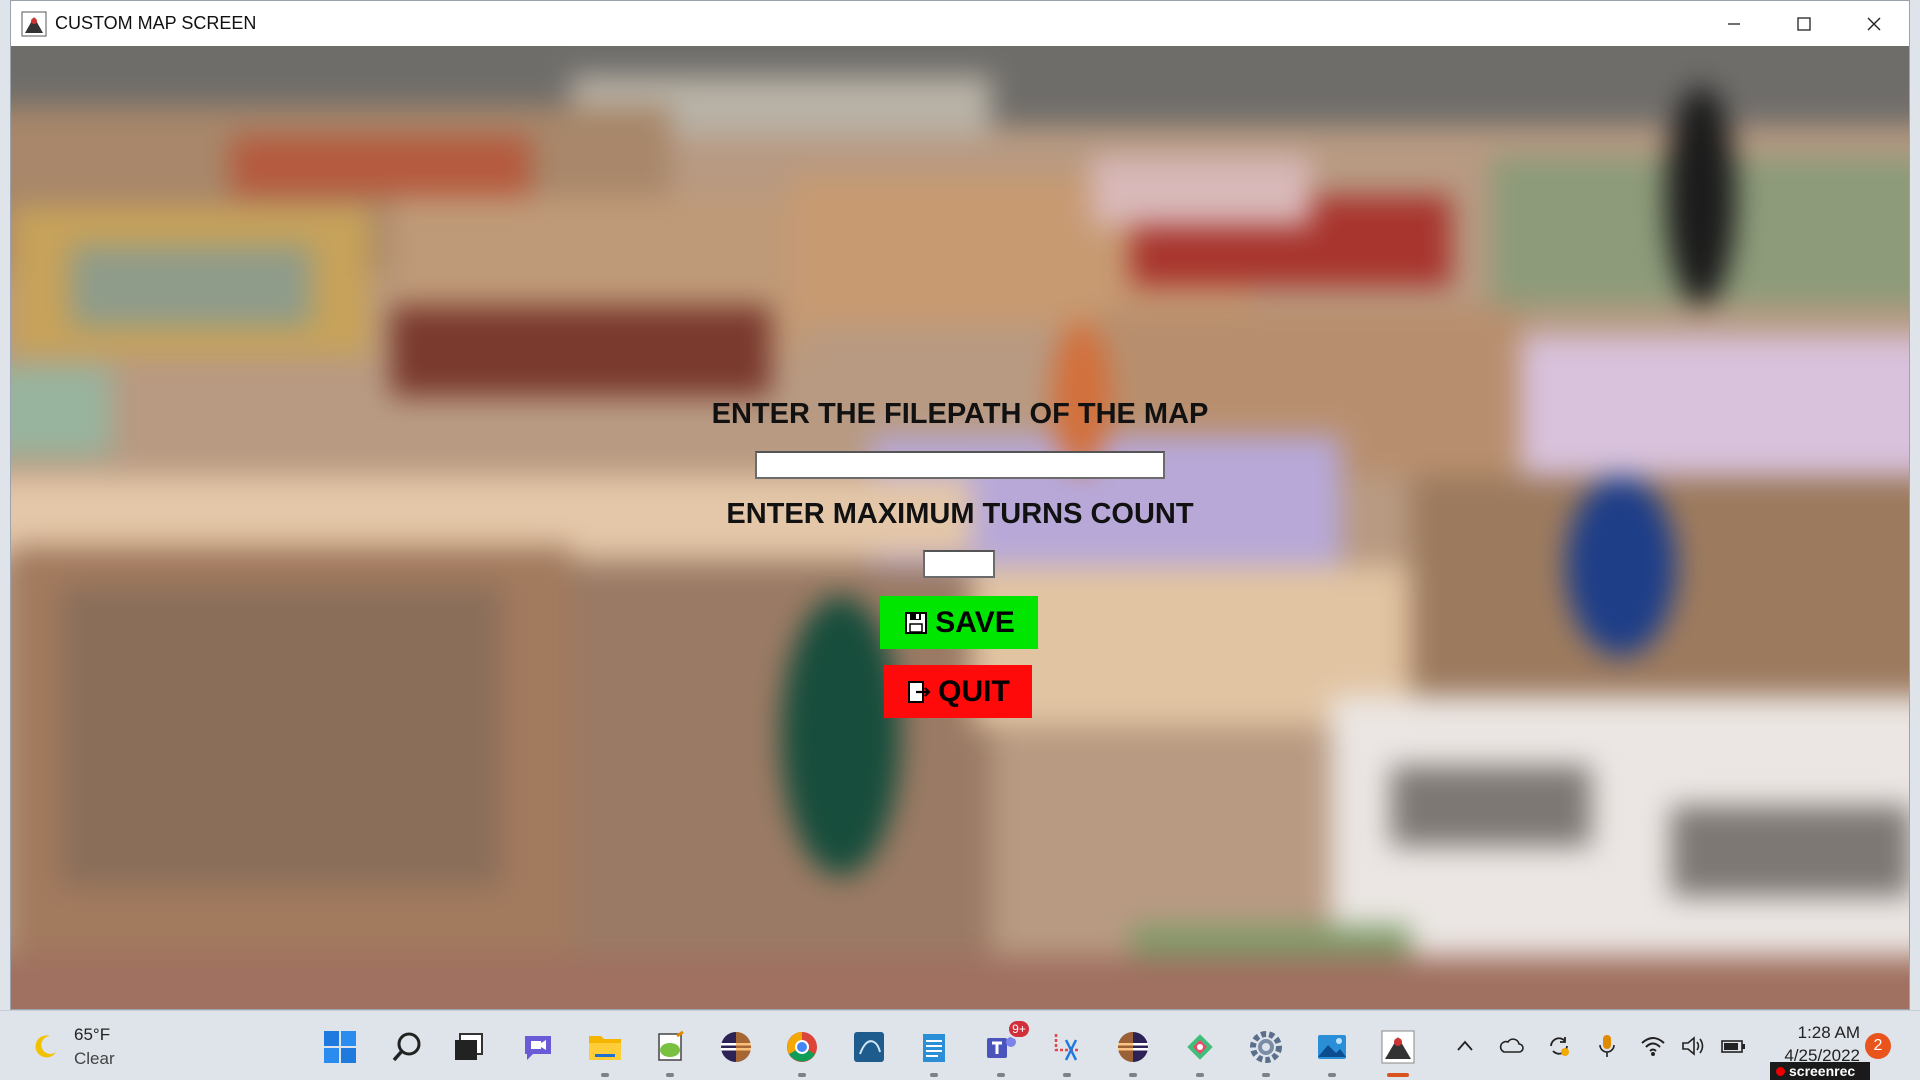 The width and height of the screenshot is (1920, 1080). What do you see at coordinates (934, 1048) in the screenshot?
I see `notepad-icon` at bounding box center [934, 1048].